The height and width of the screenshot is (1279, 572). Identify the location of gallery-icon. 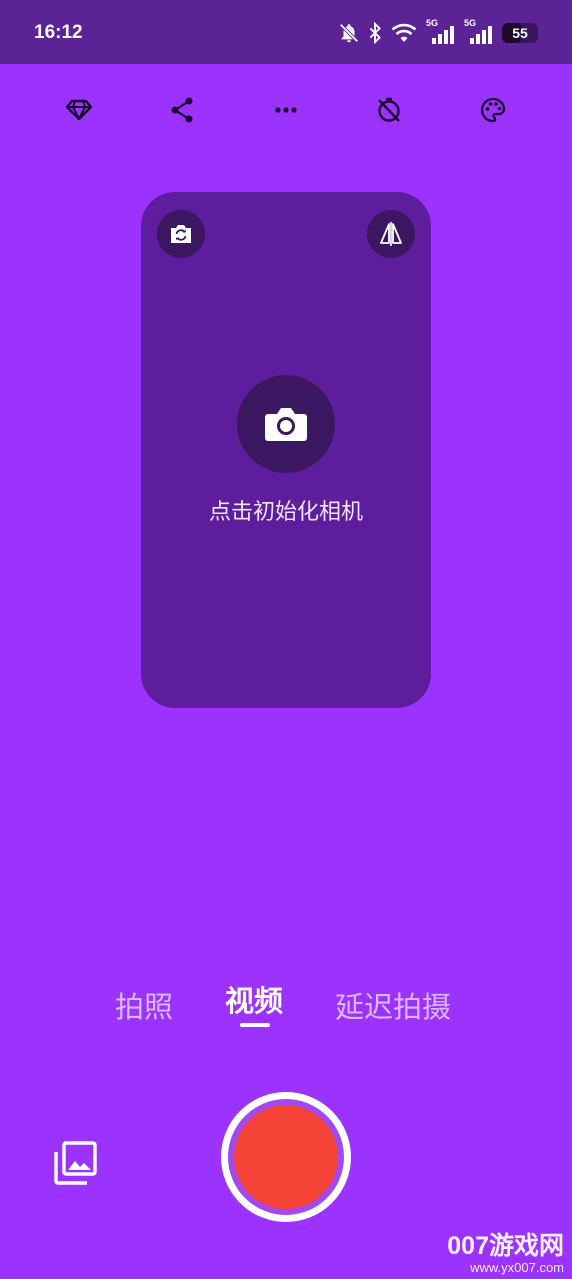
(75, 1163).